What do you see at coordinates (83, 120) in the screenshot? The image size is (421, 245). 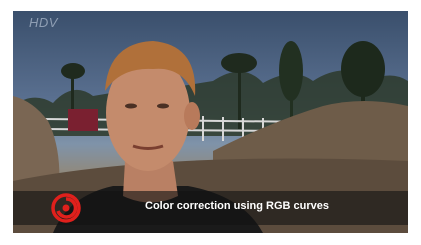 I see `red-banner` at bounding box center [83, 120].